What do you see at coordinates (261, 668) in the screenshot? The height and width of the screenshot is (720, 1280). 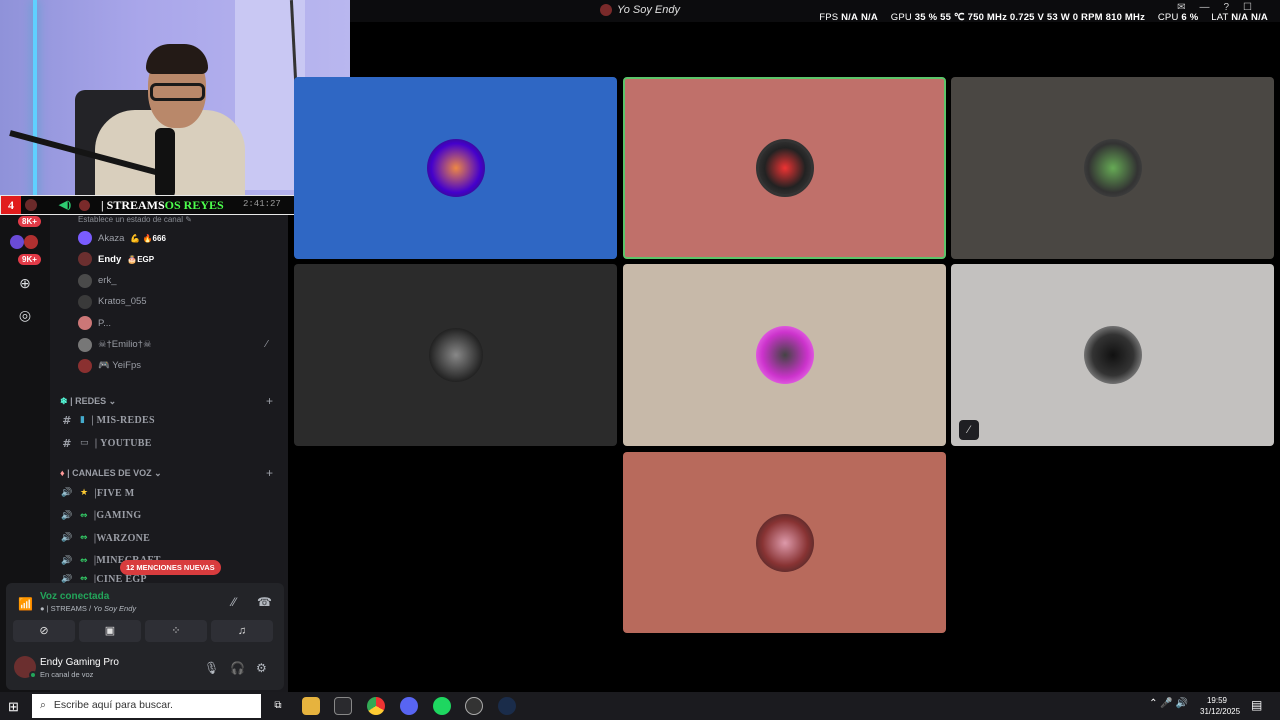 I see `settings-gear-icon: ⚙` at bounding box center [261, 668].